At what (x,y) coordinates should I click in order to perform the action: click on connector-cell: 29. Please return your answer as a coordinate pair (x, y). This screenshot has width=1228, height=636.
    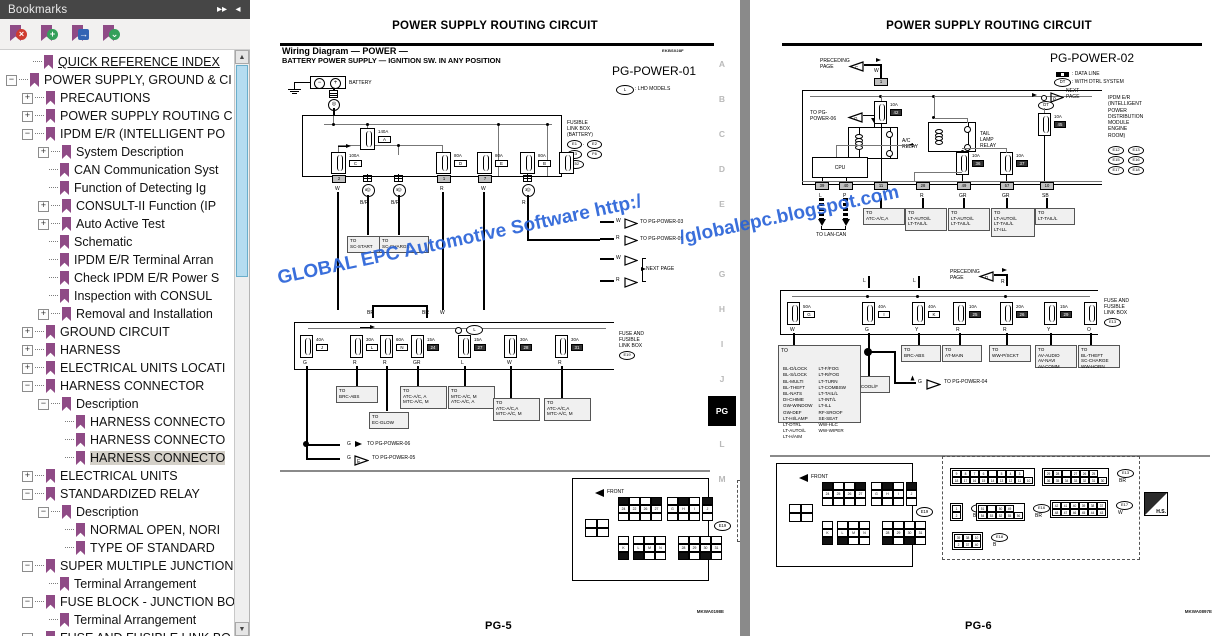
    Looking at the image, I should click on (694, 548).